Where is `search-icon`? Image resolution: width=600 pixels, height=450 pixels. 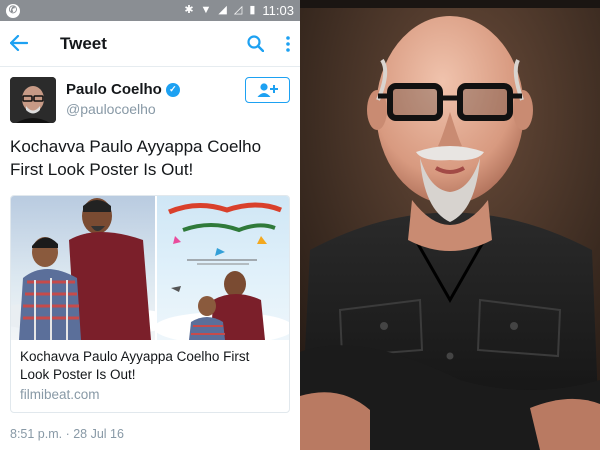
search-icon is located at coordinates (255, 43).